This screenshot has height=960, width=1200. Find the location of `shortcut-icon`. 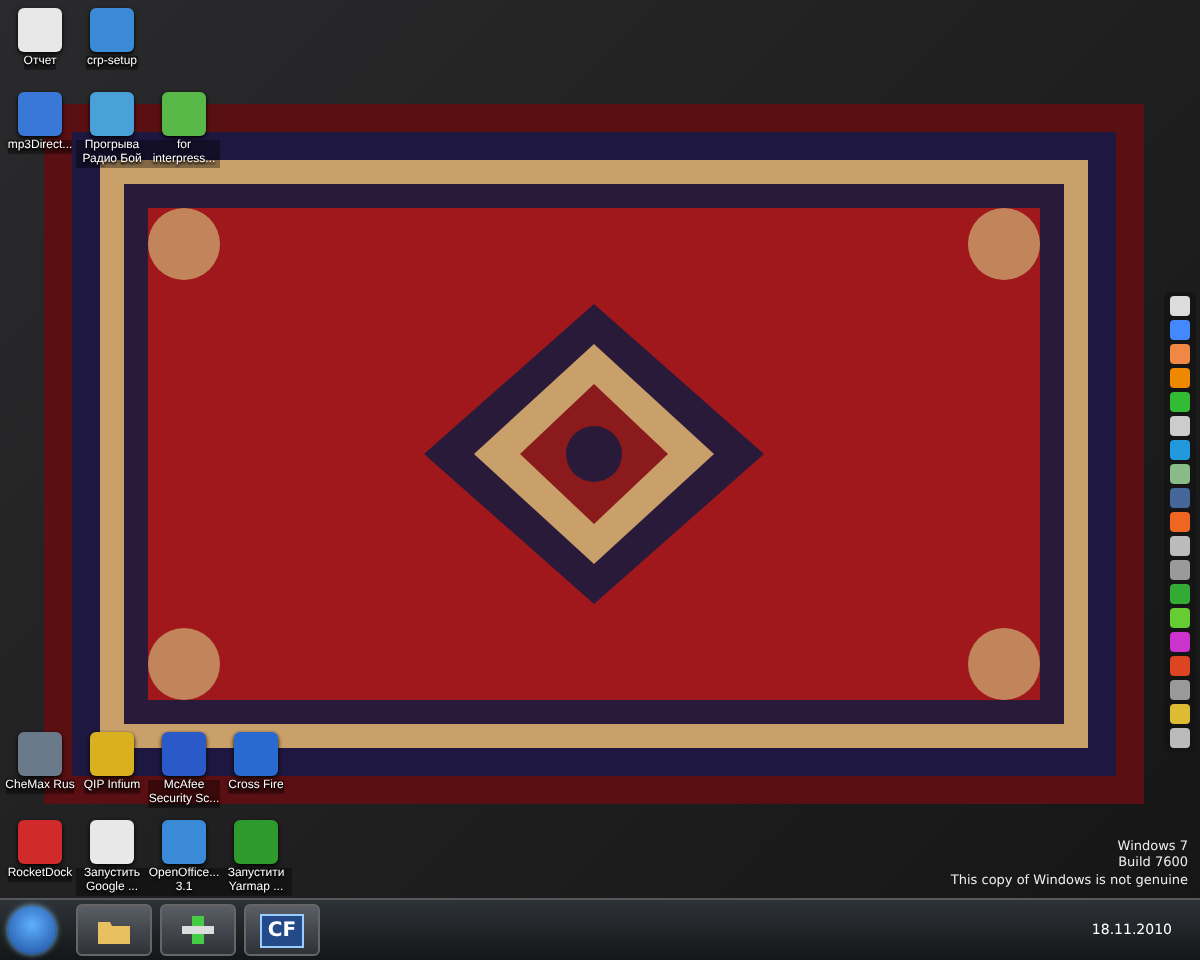

shortcut-icon is located at coordinates (112, 842).